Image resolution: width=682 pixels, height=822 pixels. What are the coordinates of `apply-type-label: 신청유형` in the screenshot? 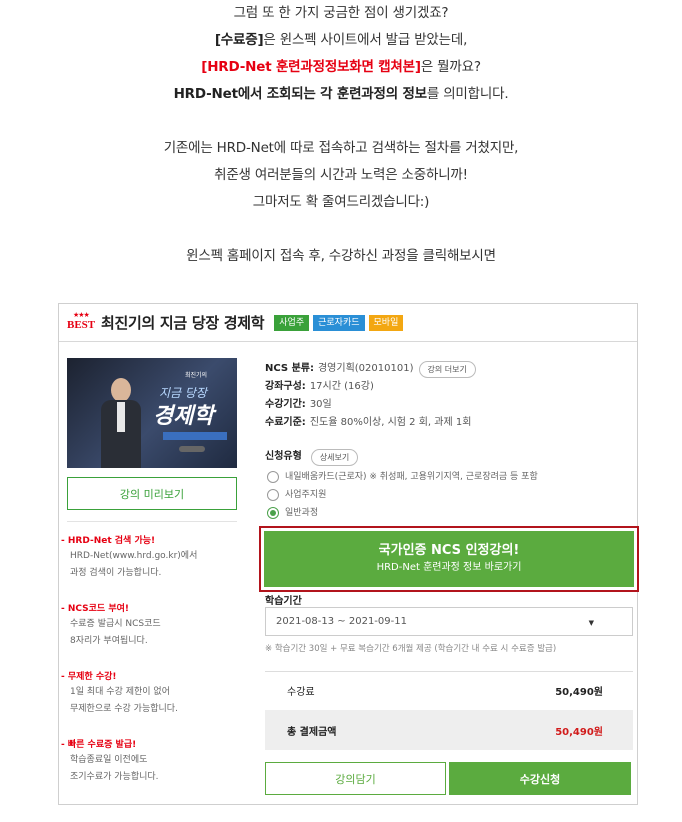 It's located at (283, 456).